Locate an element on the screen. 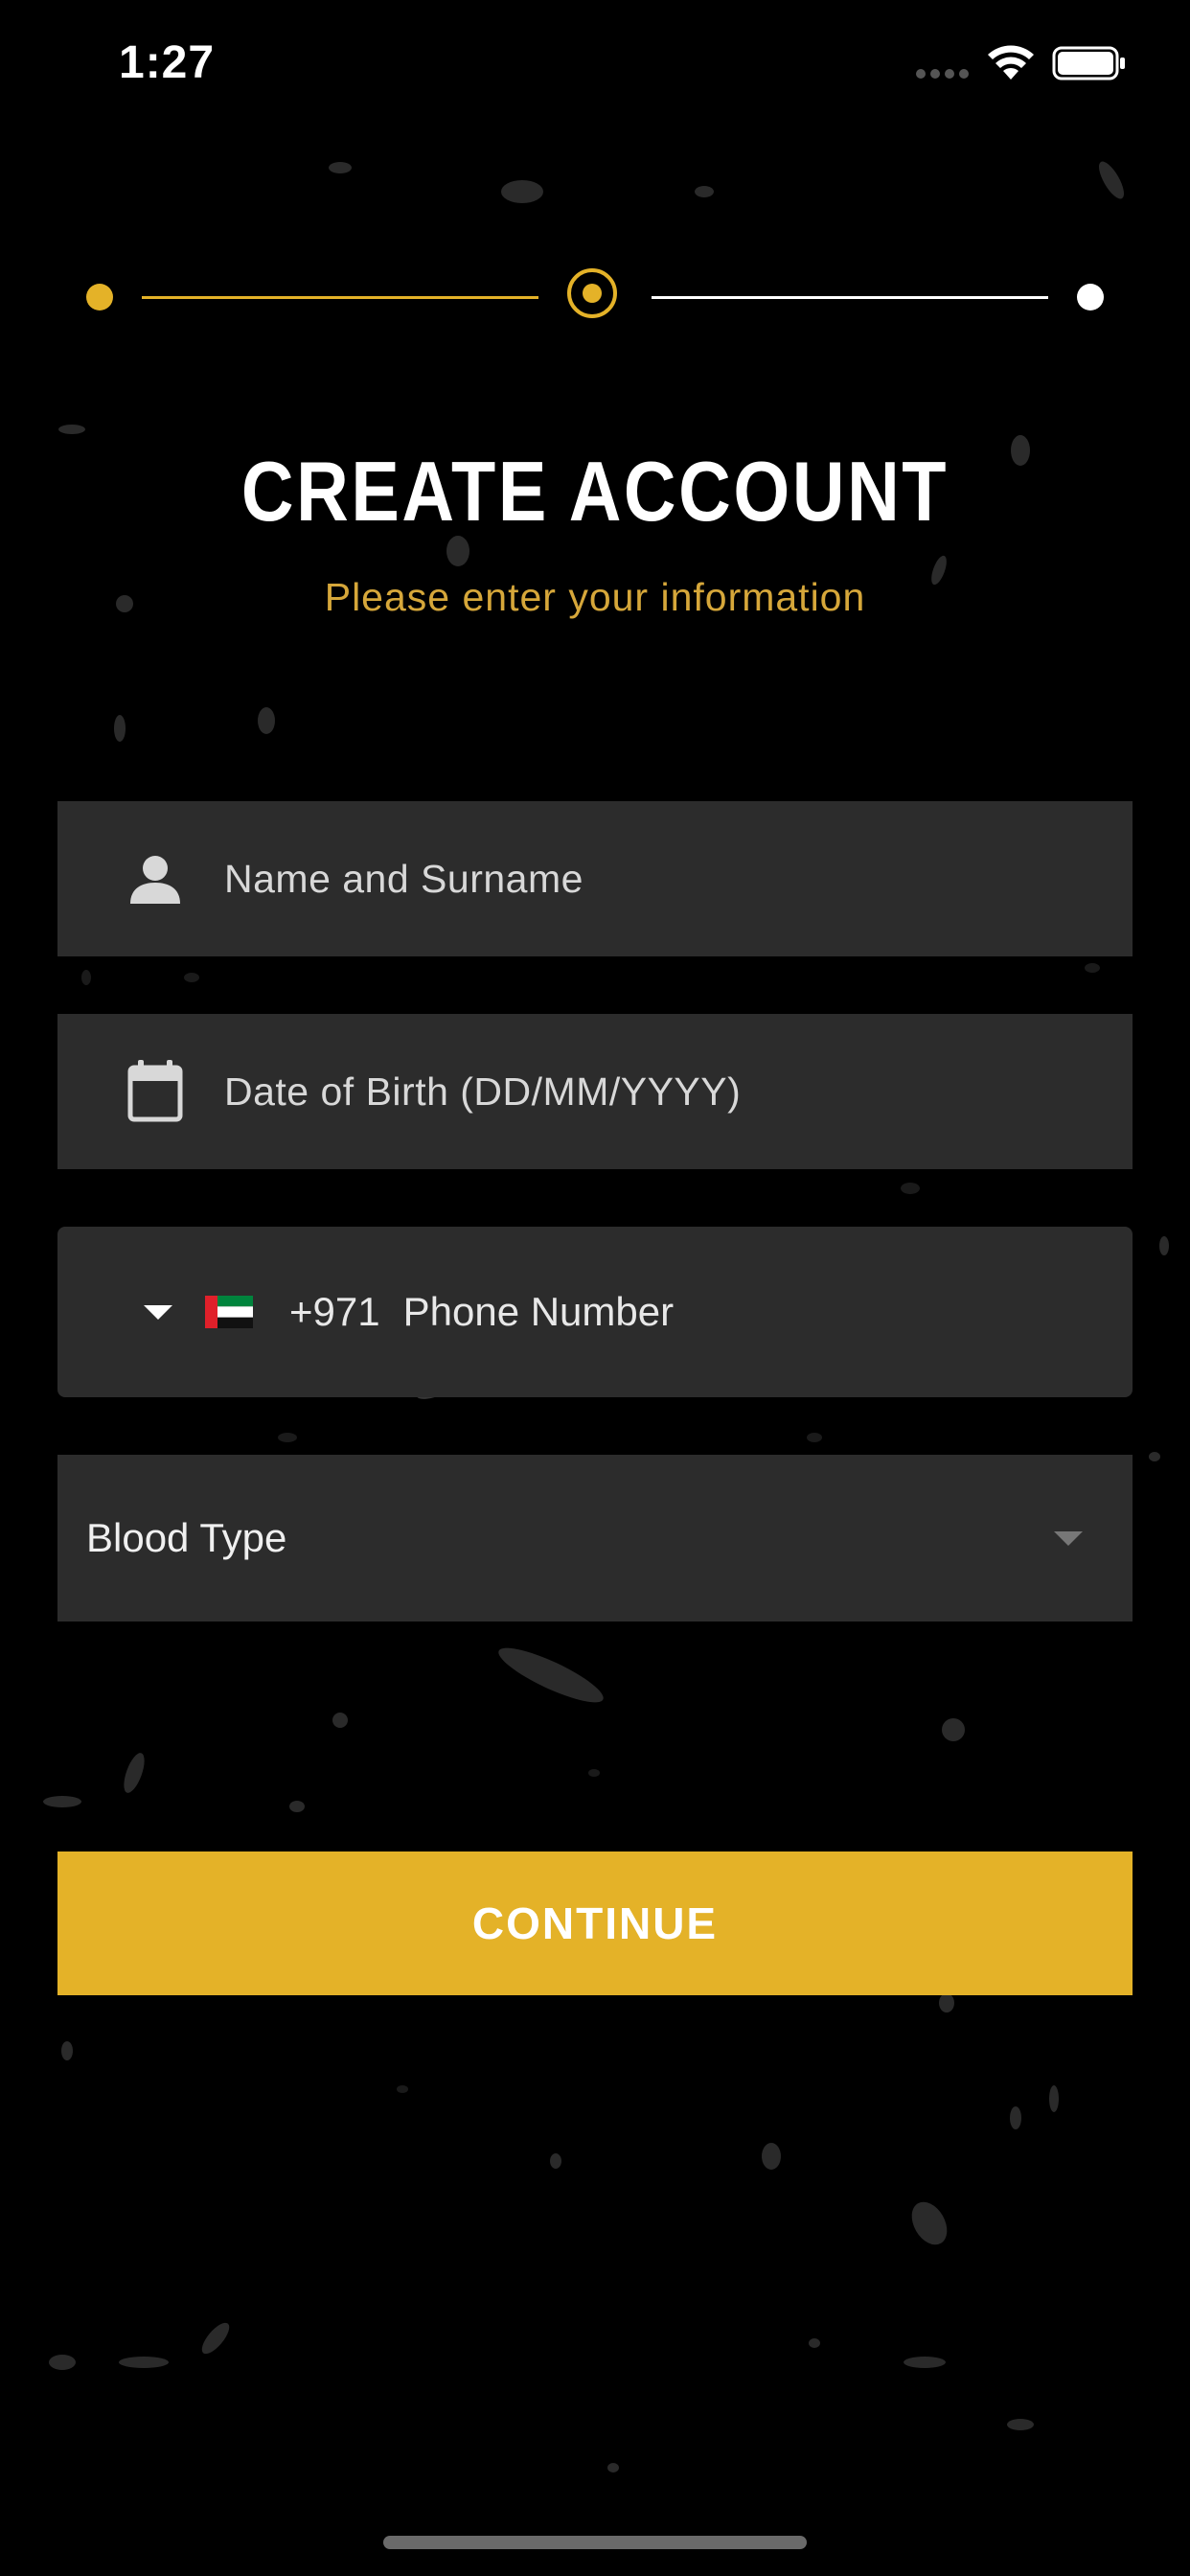  continue-button: CONTINUE is located at coordinates (595, 1924).